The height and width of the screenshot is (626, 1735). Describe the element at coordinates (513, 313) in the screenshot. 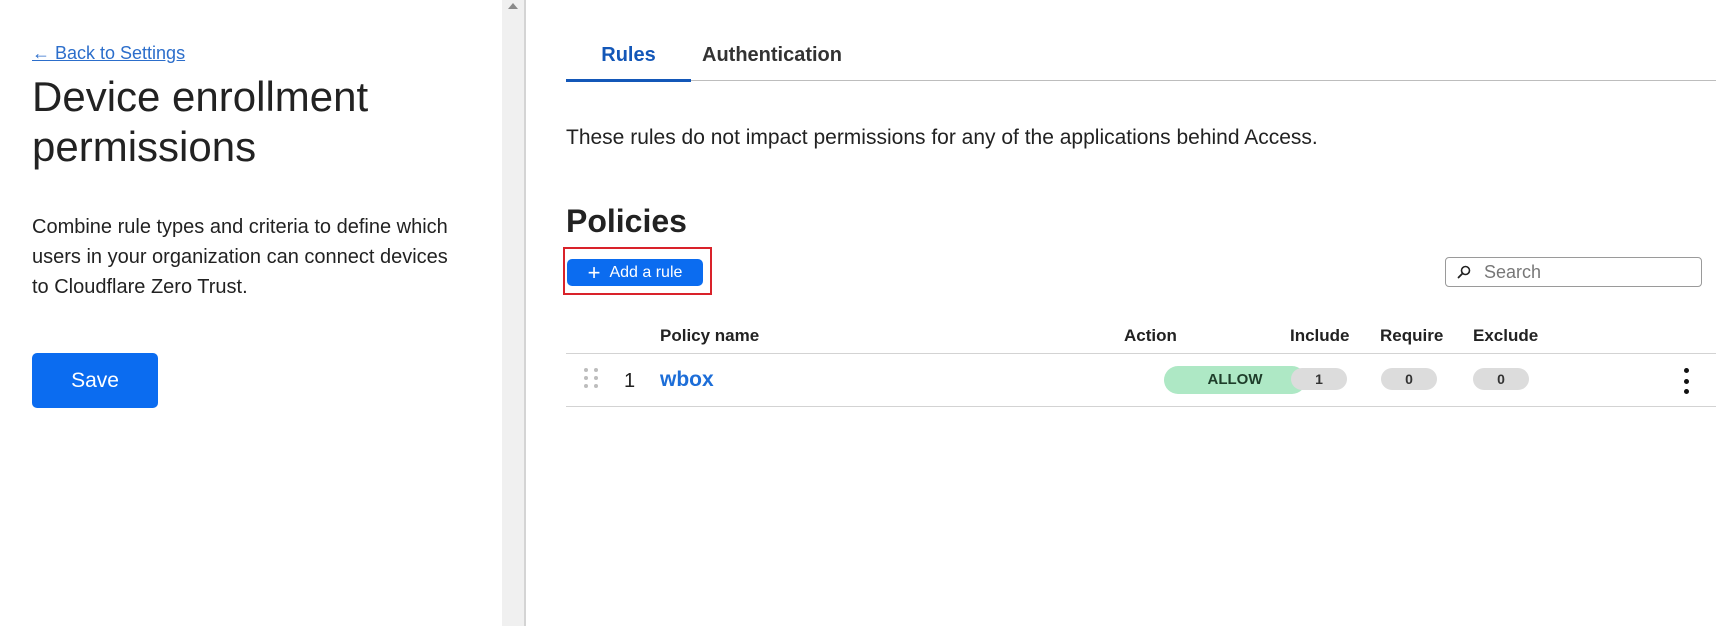

I see `scrollbar` at that location.